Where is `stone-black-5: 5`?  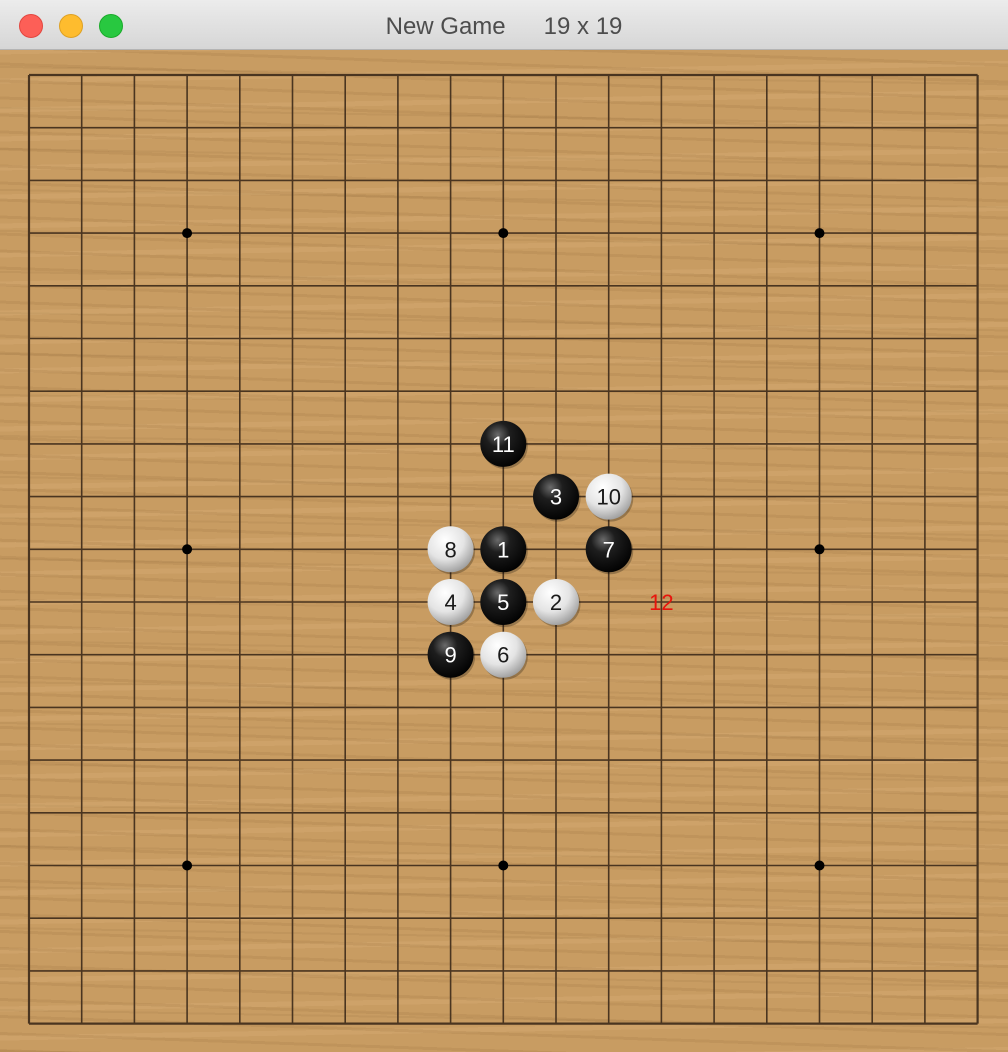
stone-black-5: 5 is located at coordinates (504, 603).